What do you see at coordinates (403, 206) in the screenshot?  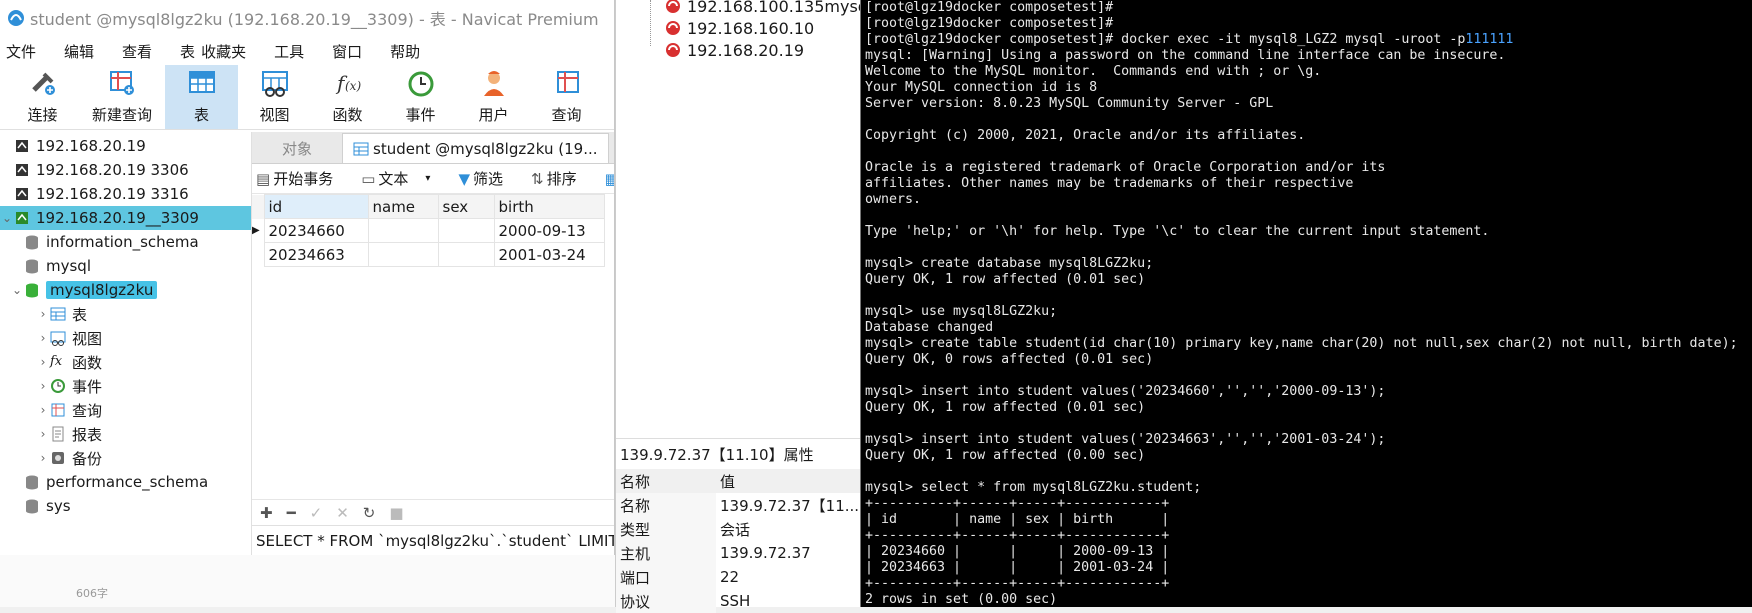 I see `column-header: name` at bounding box center [403, 206].